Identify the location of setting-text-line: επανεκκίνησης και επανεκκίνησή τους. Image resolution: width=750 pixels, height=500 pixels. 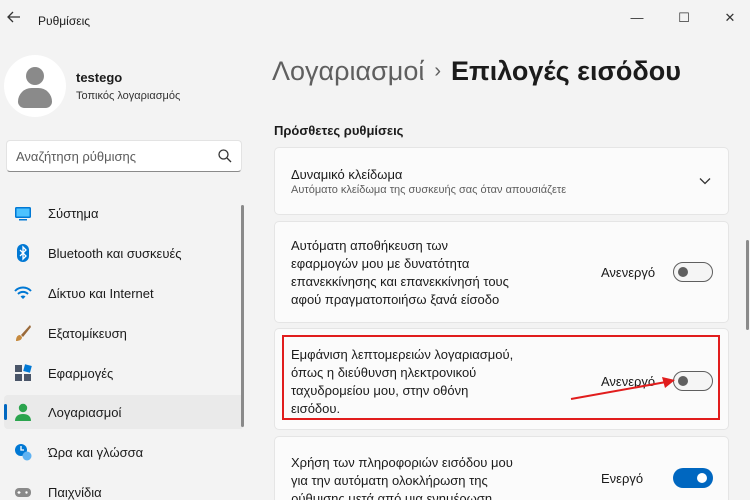
(400, 281).